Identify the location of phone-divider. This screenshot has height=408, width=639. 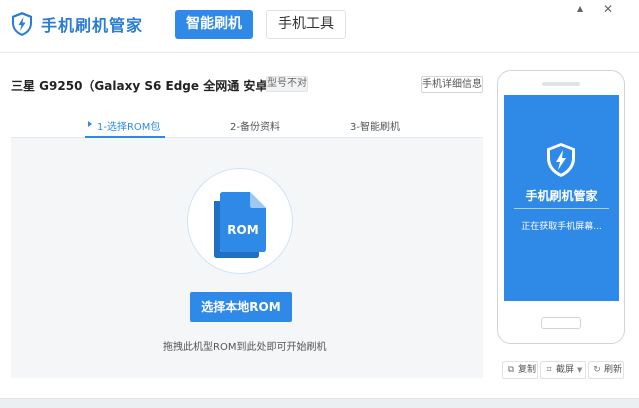
(561, 208).